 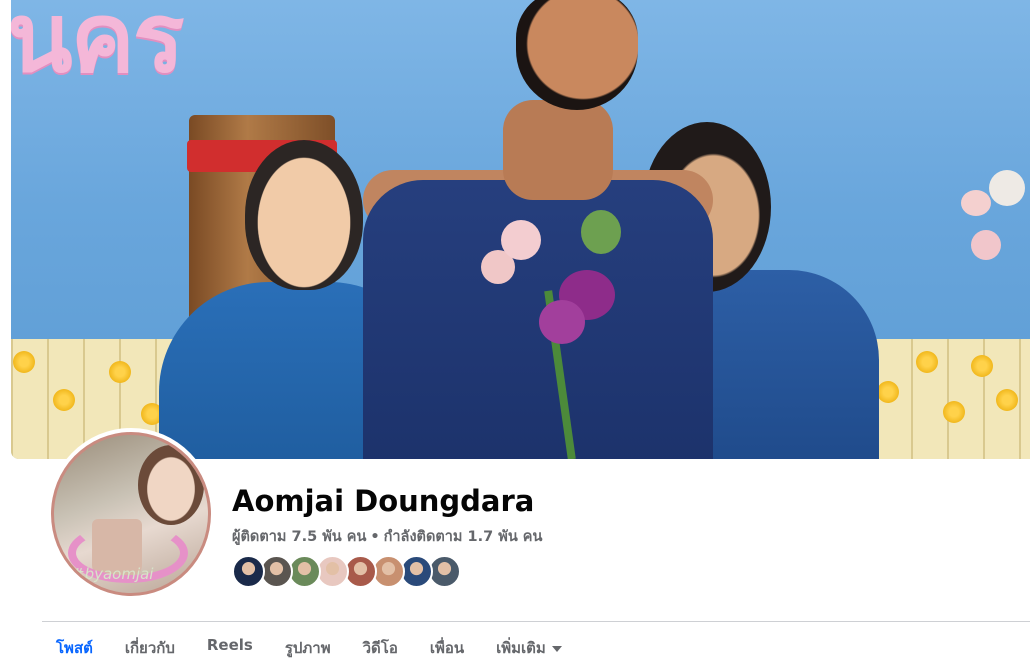 What do you see at coordinates (383, 501) in the screenshot?
I see `profile-name: Aomjai Doungdara` at bounding box center [383, 501].